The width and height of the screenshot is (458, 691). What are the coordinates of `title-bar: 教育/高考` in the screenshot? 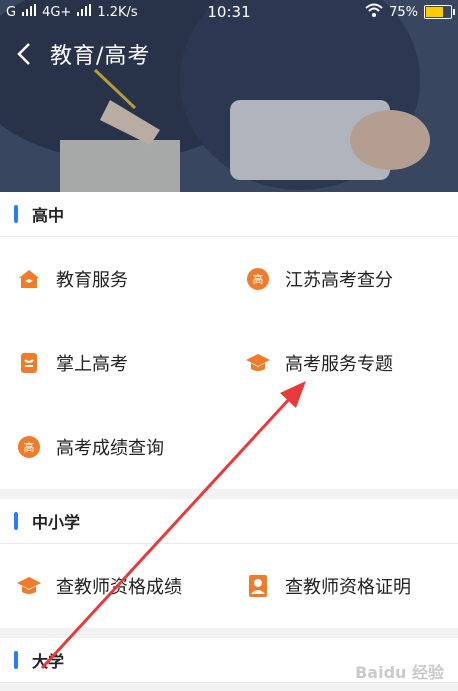 It's located at (229, 54).